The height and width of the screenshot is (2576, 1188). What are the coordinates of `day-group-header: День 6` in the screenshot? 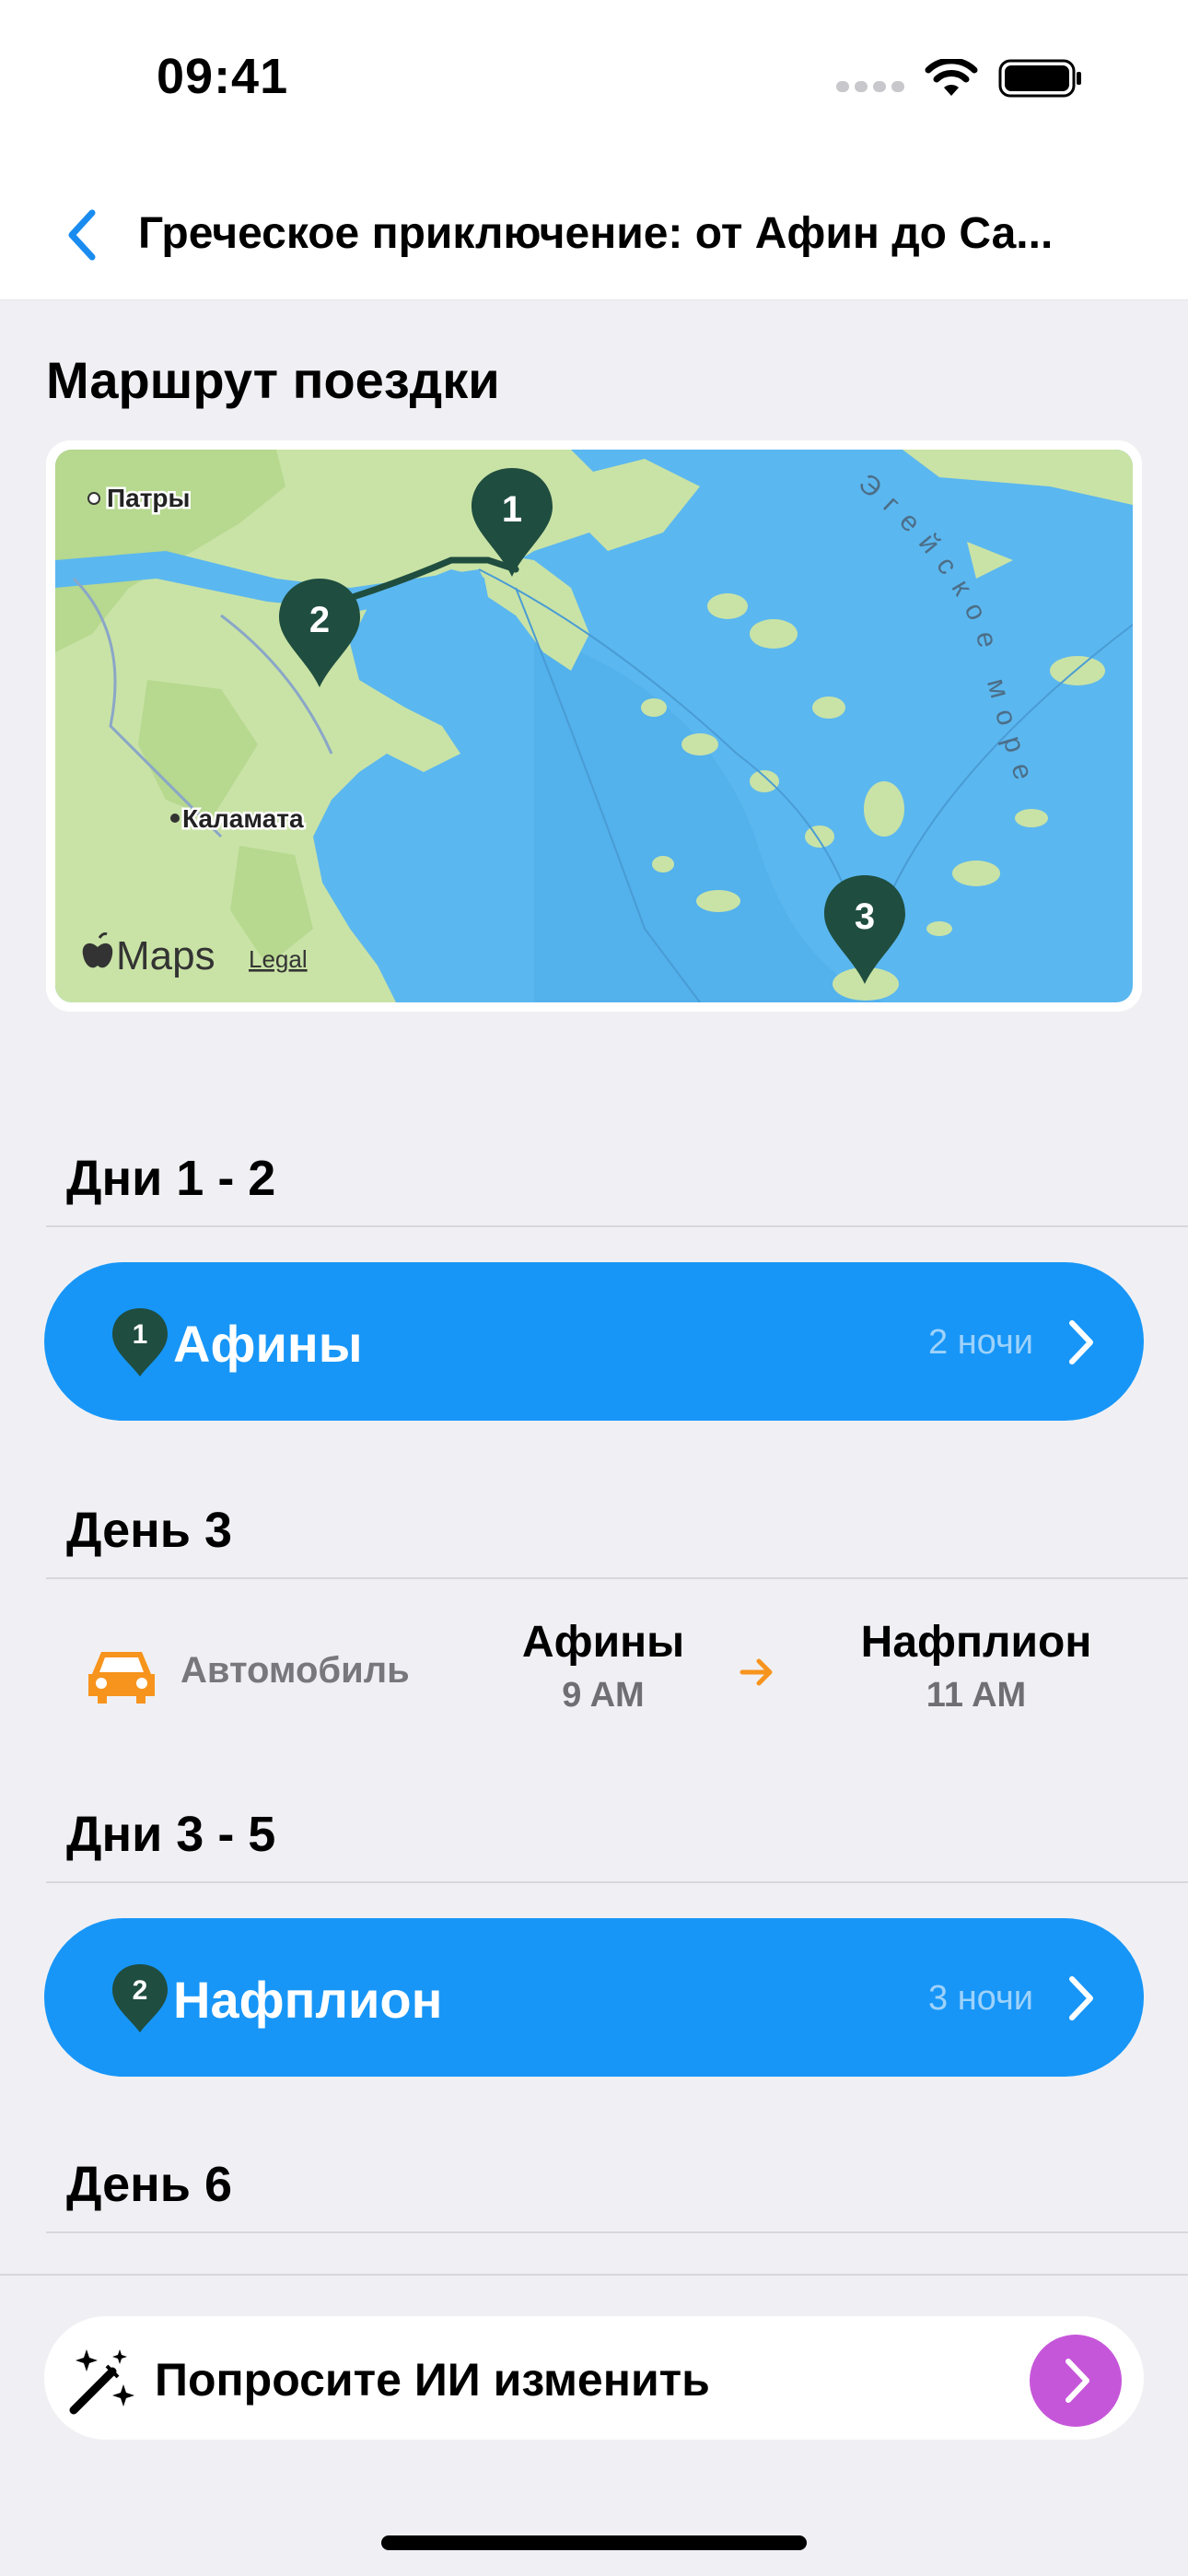 It's located at (149, 2184).